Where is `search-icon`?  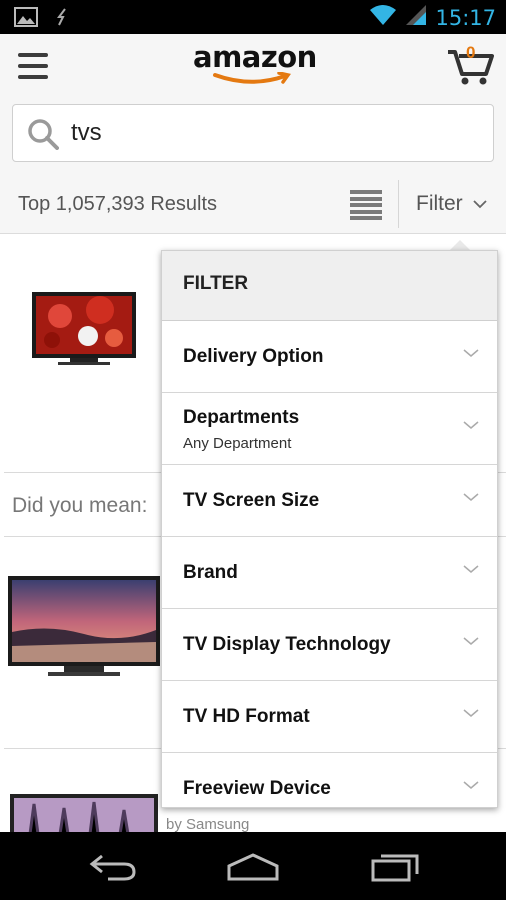
search-icon is located at coordinates (43, 136).